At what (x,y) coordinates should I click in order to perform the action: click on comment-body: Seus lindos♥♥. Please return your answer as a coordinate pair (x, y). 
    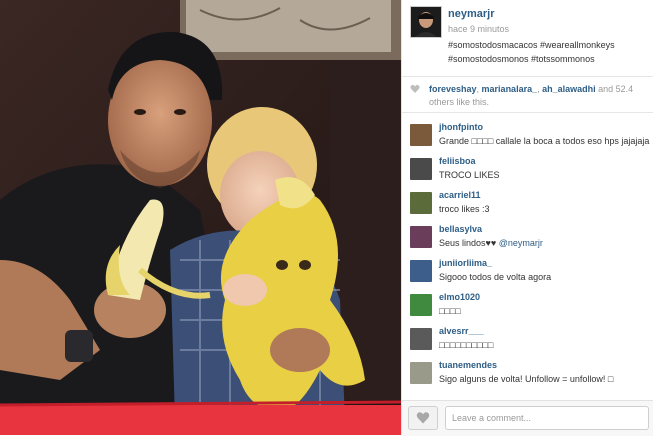
    Looking at the image, I should click on (469, 243).